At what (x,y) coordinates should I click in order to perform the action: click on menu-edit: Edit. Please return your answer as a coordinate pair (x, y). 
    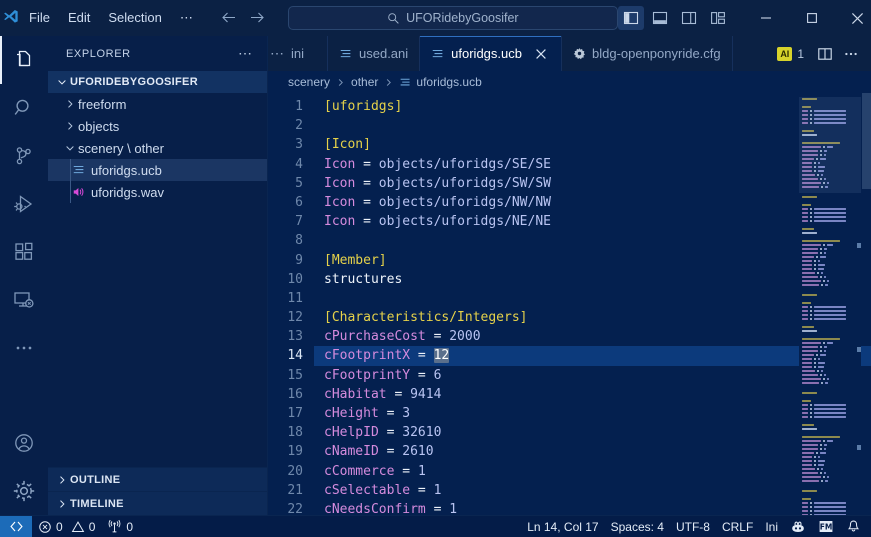
    Looking at the image, I should click on (79, 18).